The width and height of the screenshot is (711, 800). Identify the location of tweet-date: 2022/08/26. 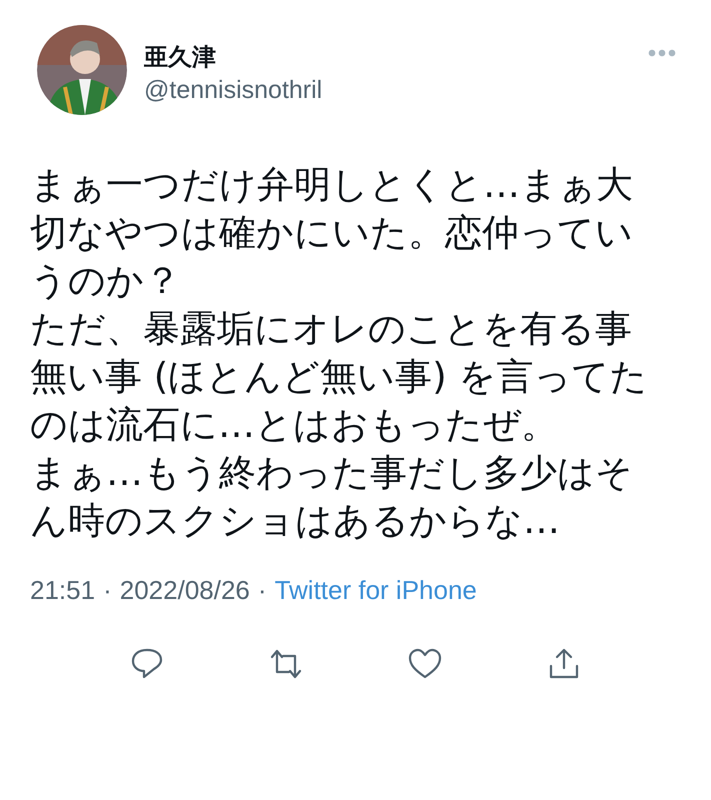
(185, 590).